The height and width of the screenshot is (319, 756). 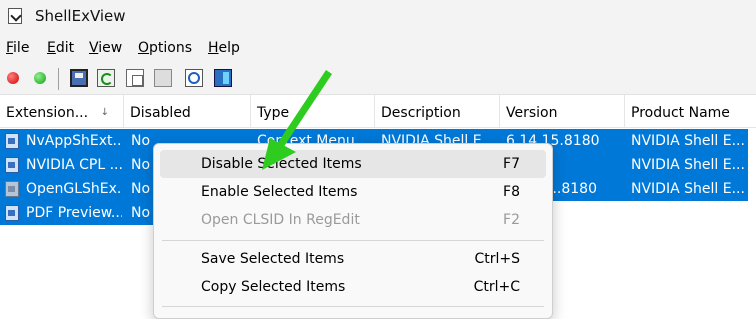 What do you see at coordinates (532, 113) in the screenshot?
I see `column-header-label: Version` at bounding box center [532, 113].